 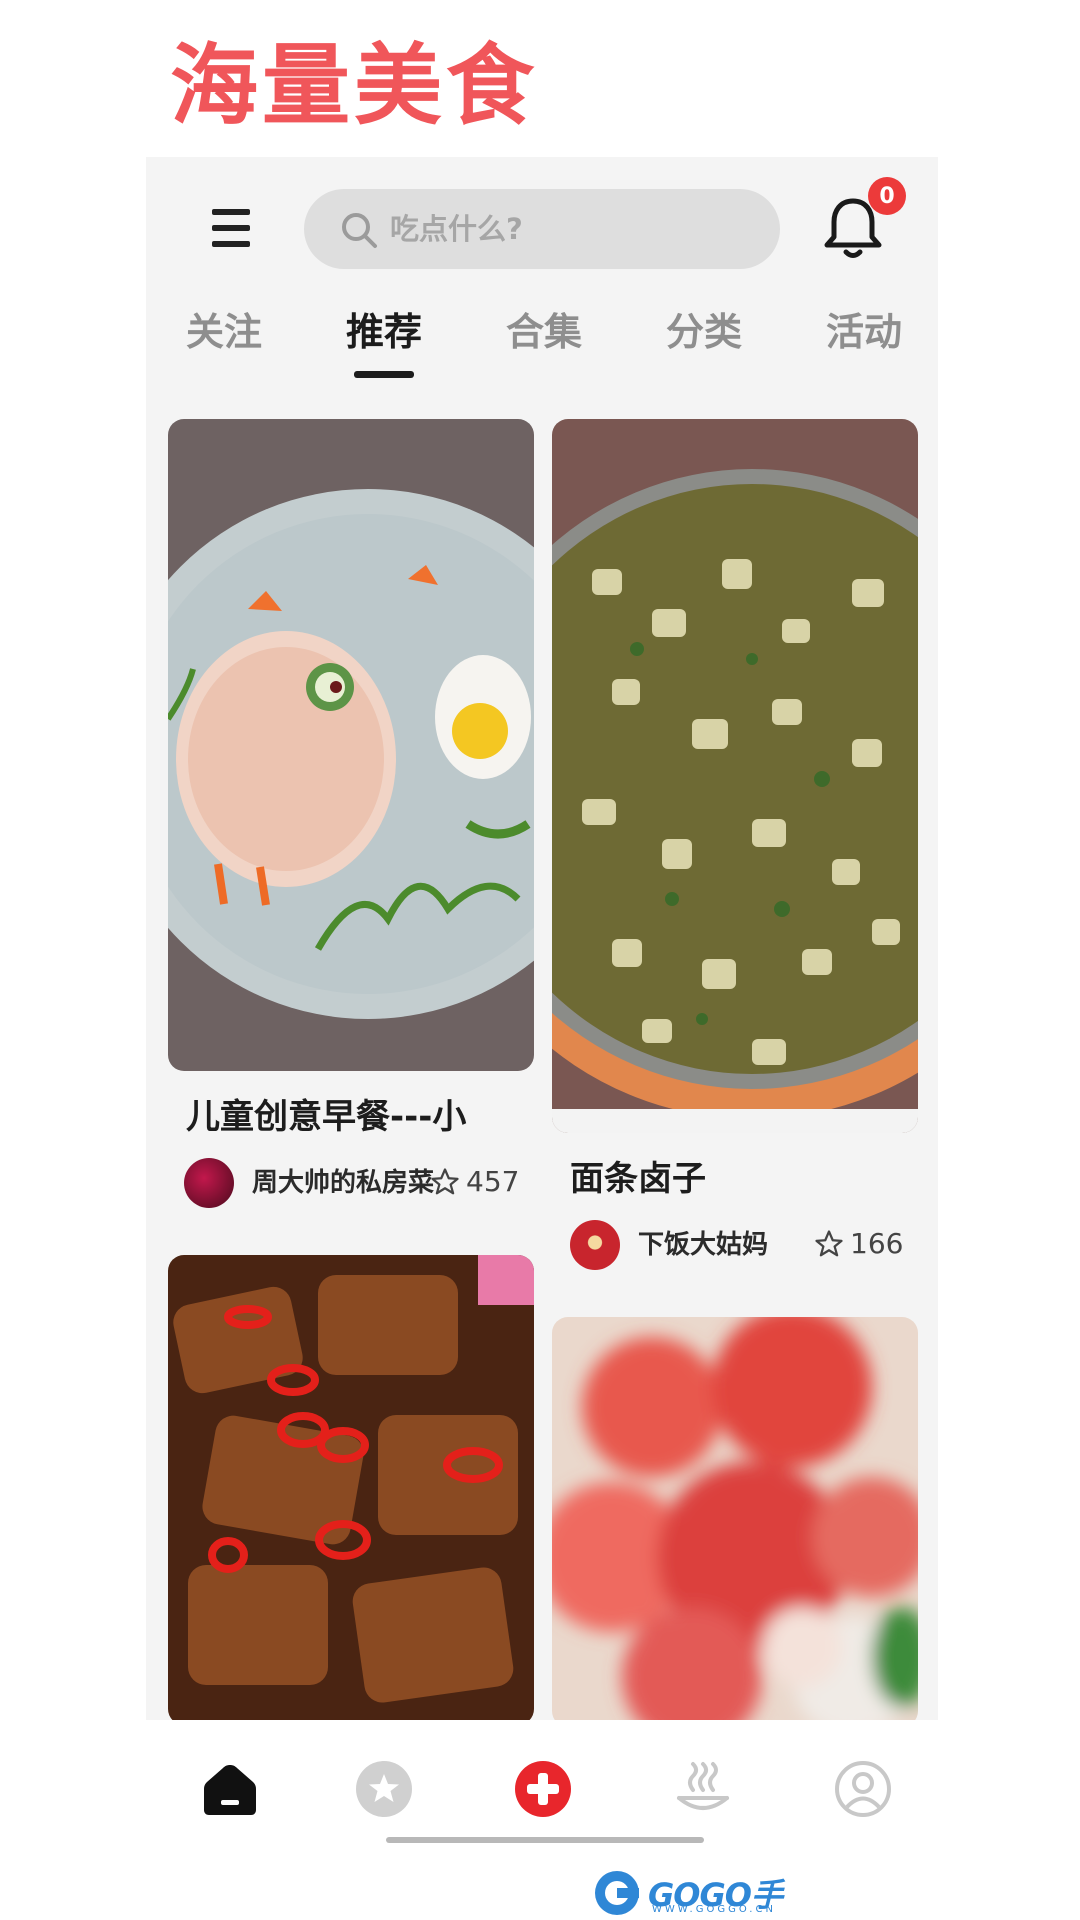 What do you see at coordinates (735, 1522) in the screenshot?
I see `recipe-image-red-dessert` at bounding box center [735, 1522].